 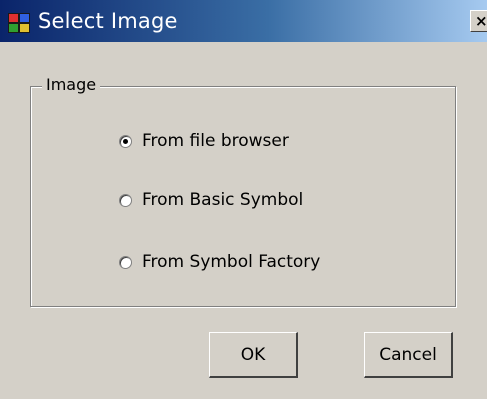 I want to click on group-label: Image, so click(x=71, y=84).